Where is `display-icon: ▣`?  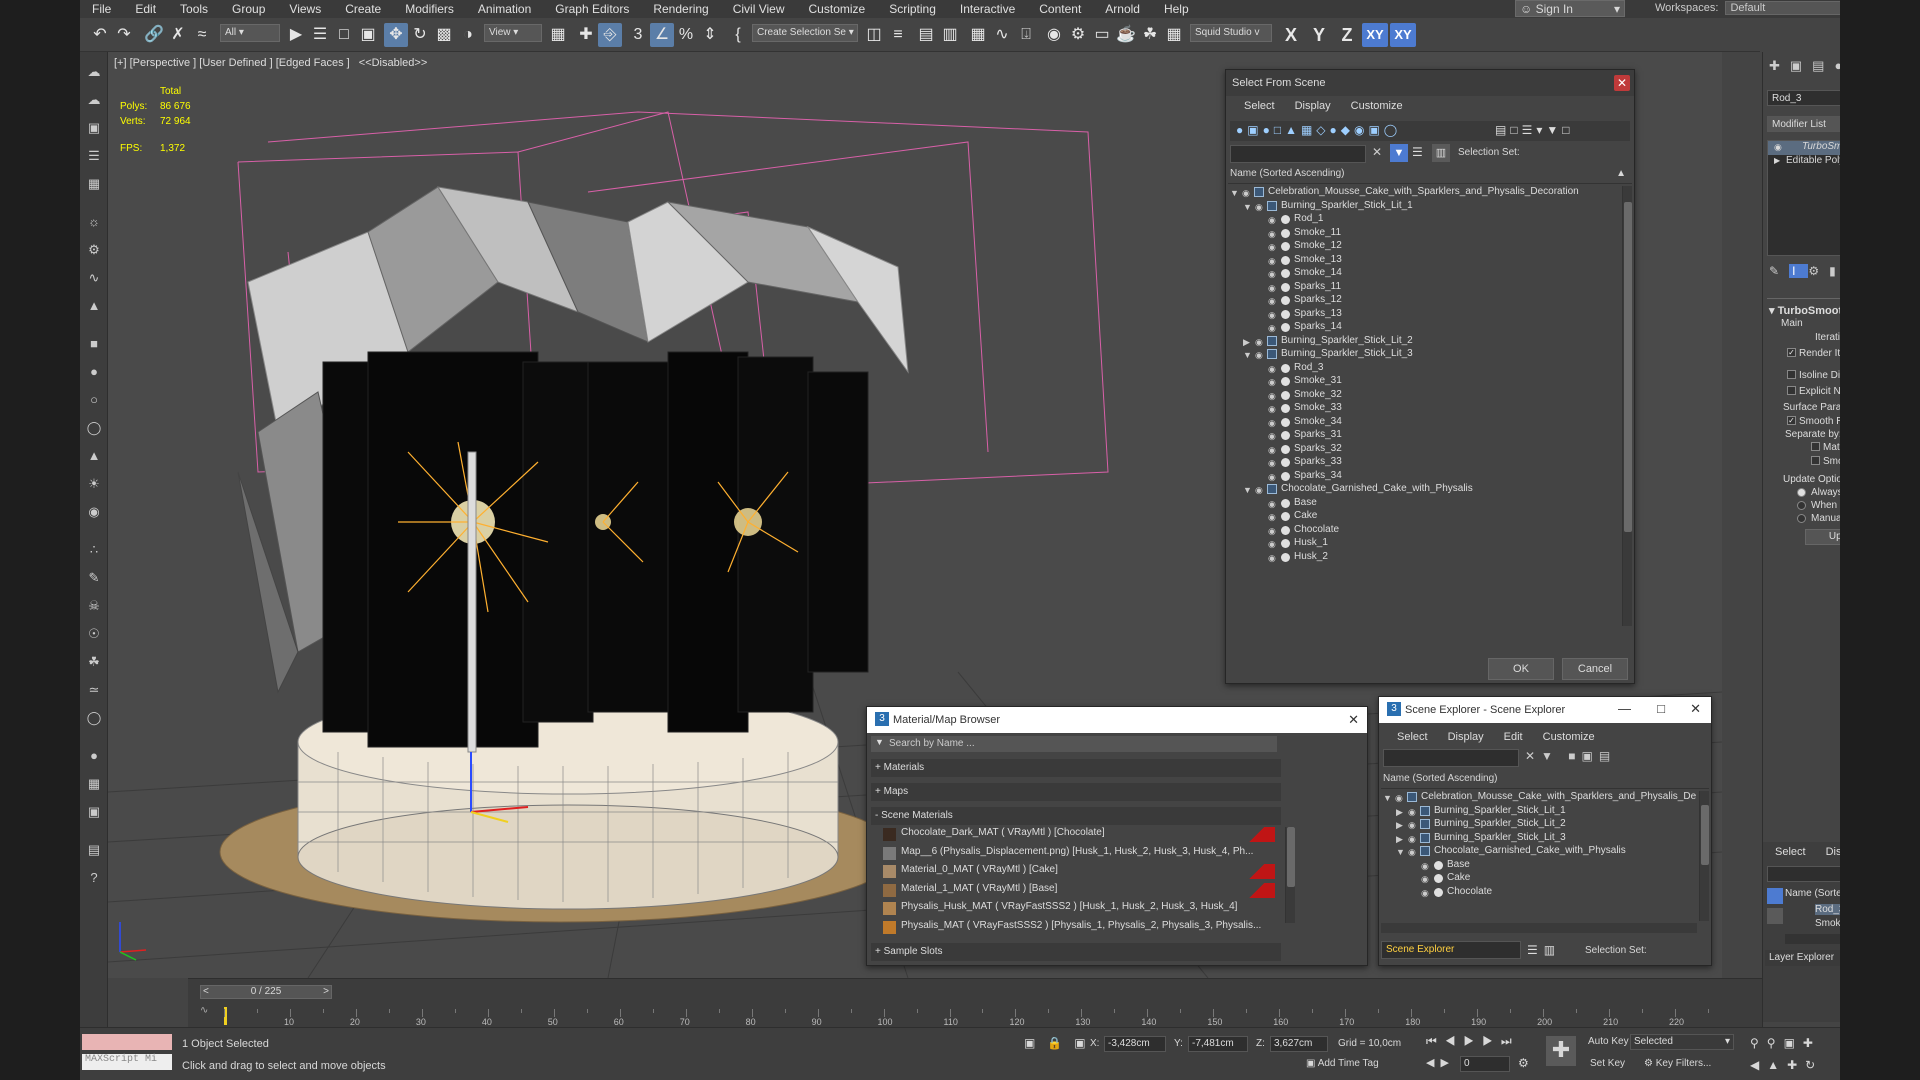 display-icon: ▣ is located at coordinates (94, 812).